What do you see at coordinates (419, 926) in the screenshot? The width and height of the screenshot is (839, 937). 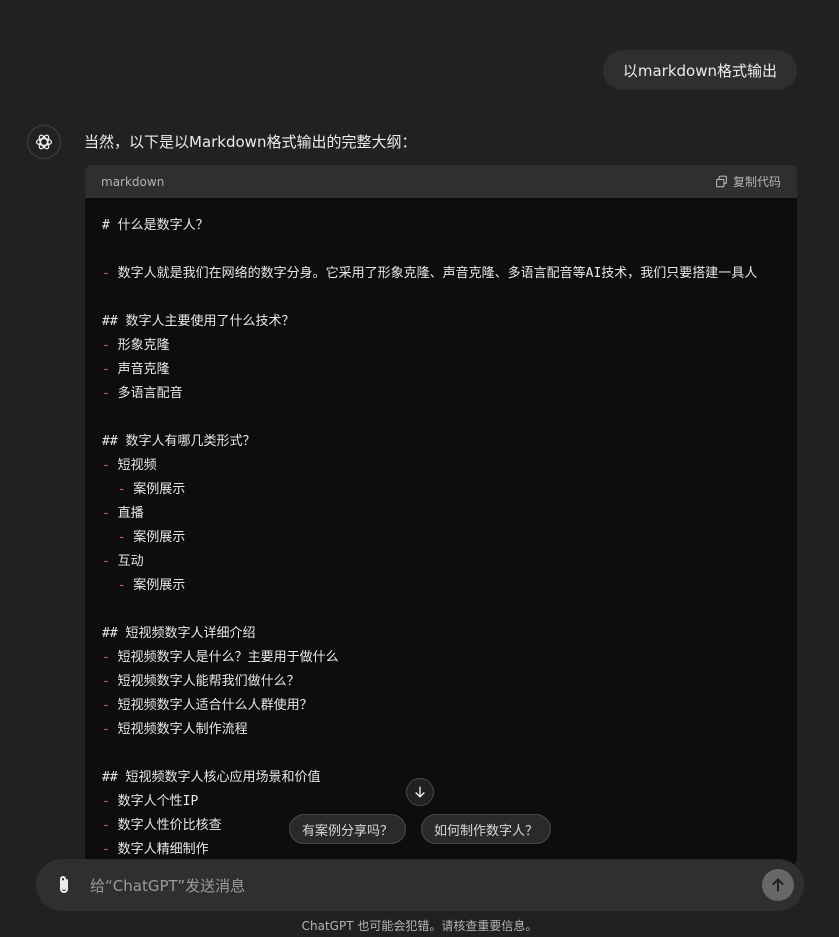 I see `footer-disclaimer: ChatGPT 也可能会犯错。请核查重要信息。` at bounding box center [419, 926].